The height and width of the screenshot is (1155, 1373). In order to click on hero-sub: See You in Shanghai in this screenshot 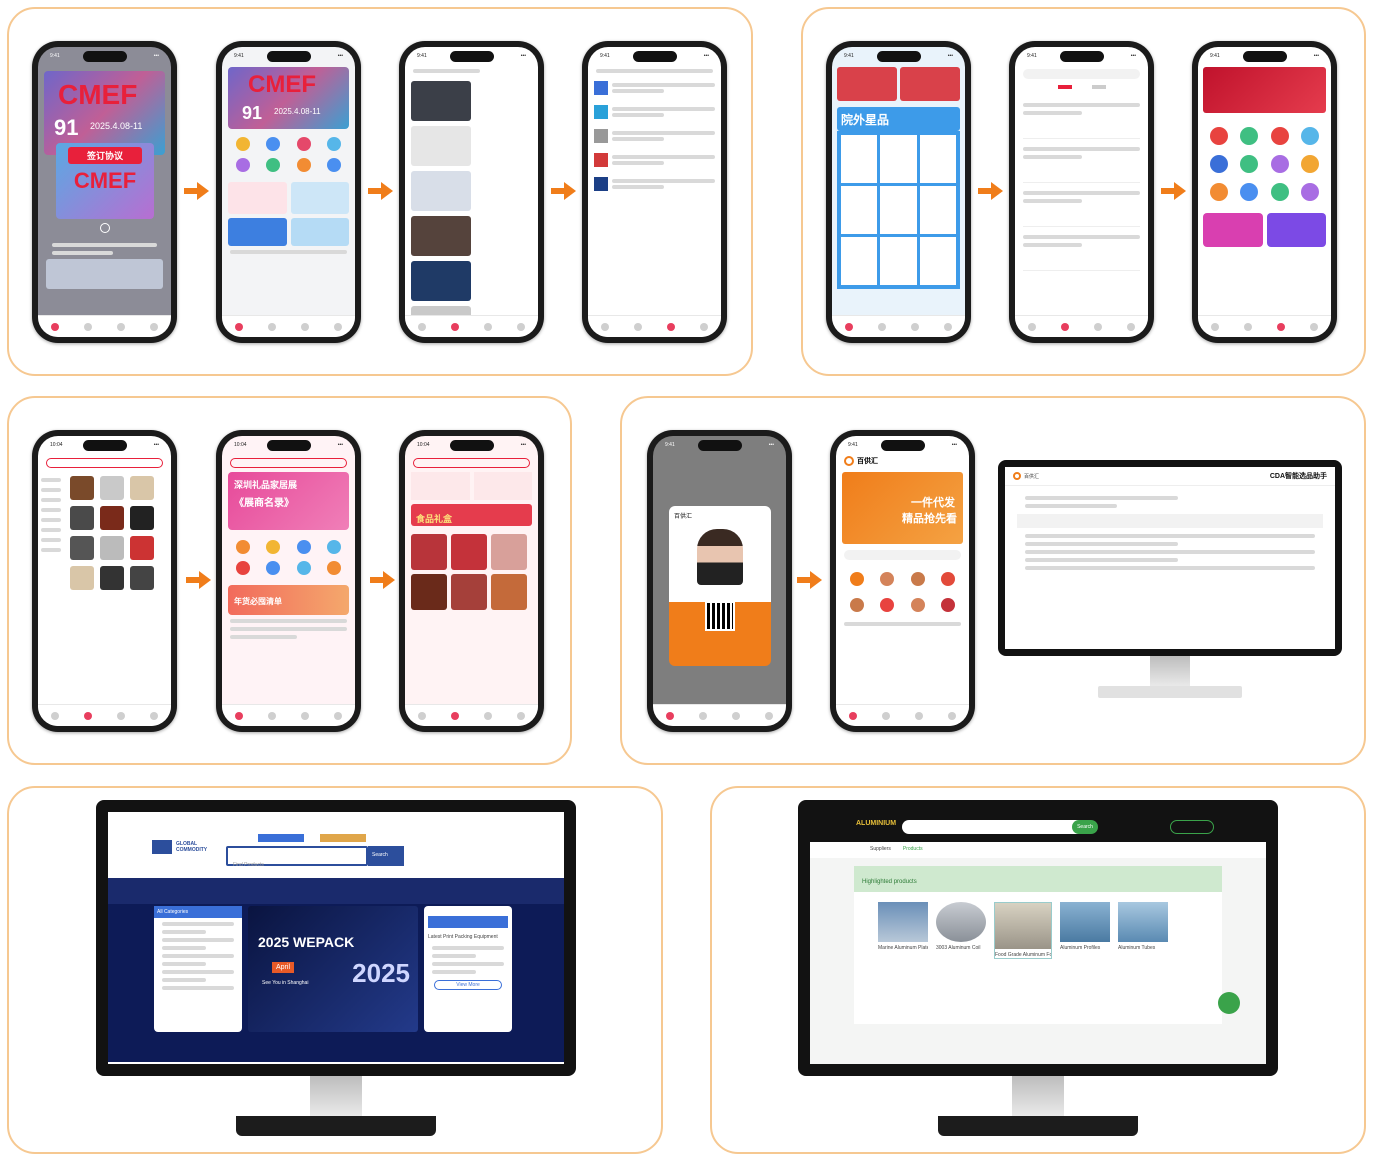, I will do `click(285, 983)`.